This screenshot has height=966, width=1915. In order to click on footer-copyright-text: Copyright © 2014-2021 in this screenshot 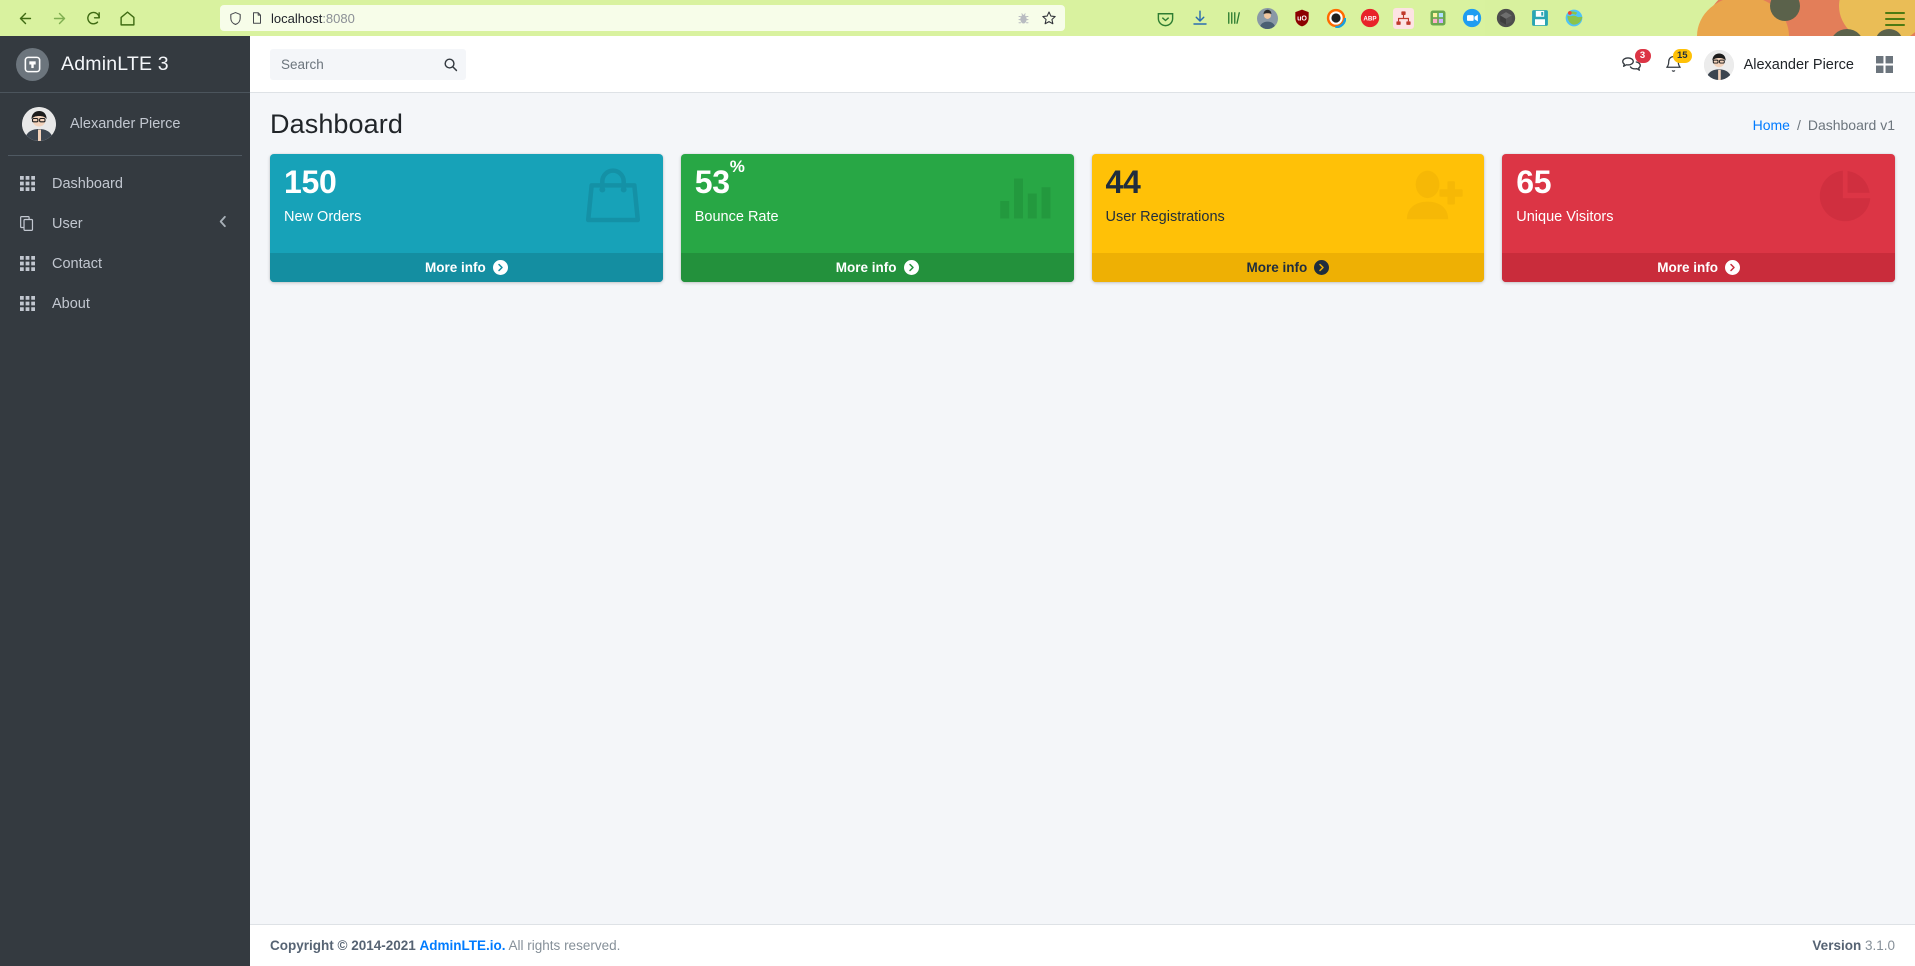, I will do `click(343, 945)`.